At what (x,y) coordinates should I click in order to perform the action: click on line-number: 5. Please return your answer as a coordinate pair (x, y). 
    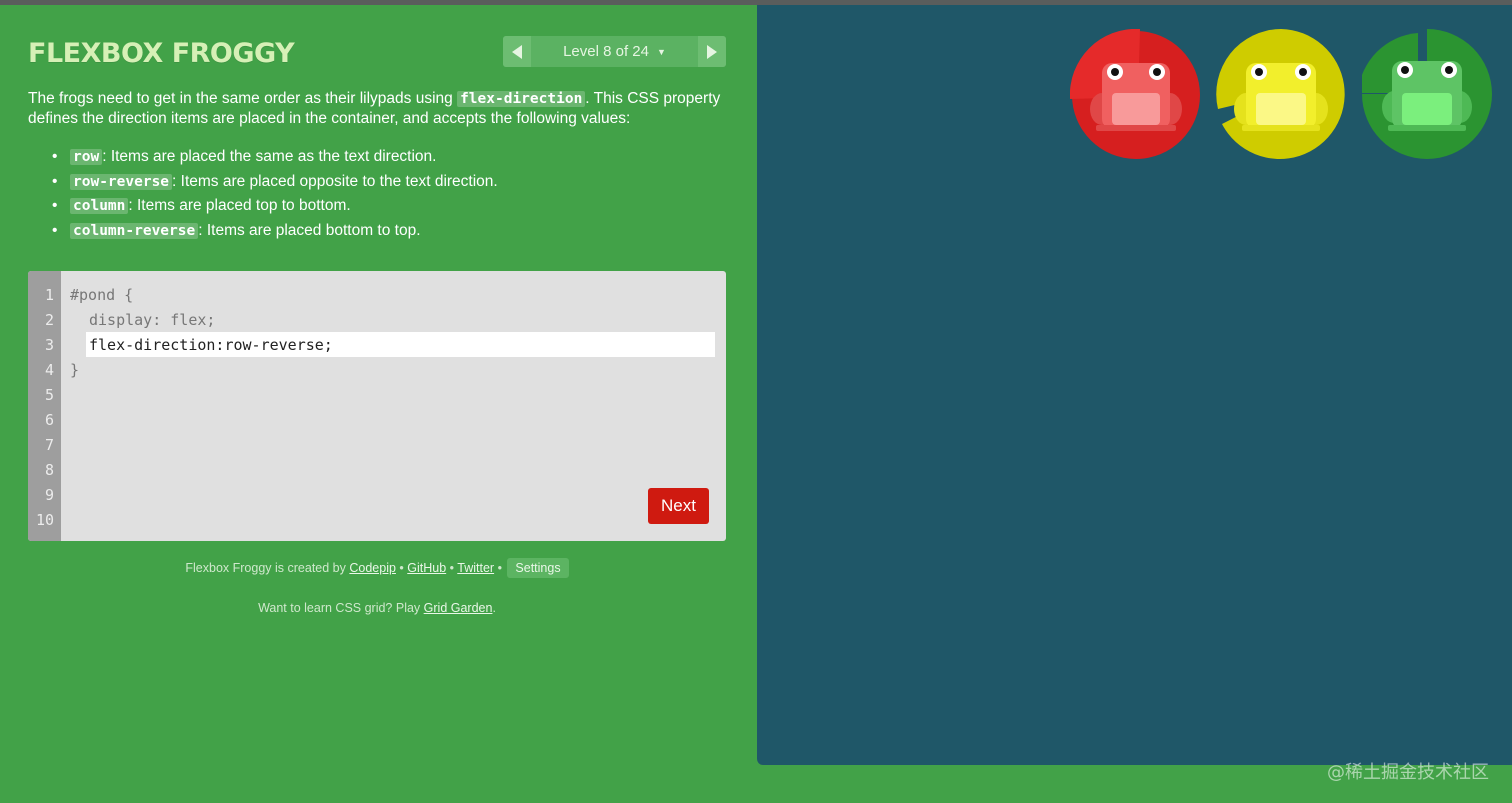
    Looking at the image, I should click on (49, 395).